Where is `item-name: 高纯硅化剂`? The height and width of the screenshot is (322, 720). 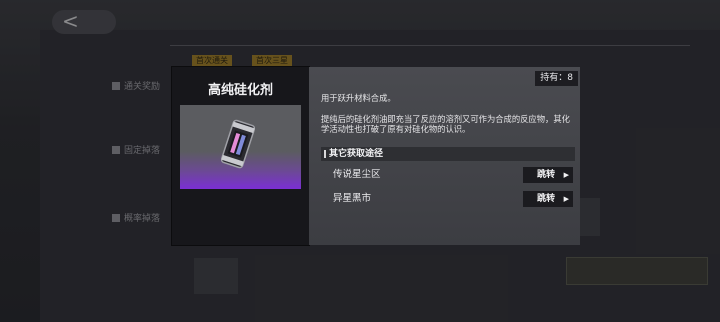
item-name: 高纯硅化剂 is located at coordinates (240, 90).